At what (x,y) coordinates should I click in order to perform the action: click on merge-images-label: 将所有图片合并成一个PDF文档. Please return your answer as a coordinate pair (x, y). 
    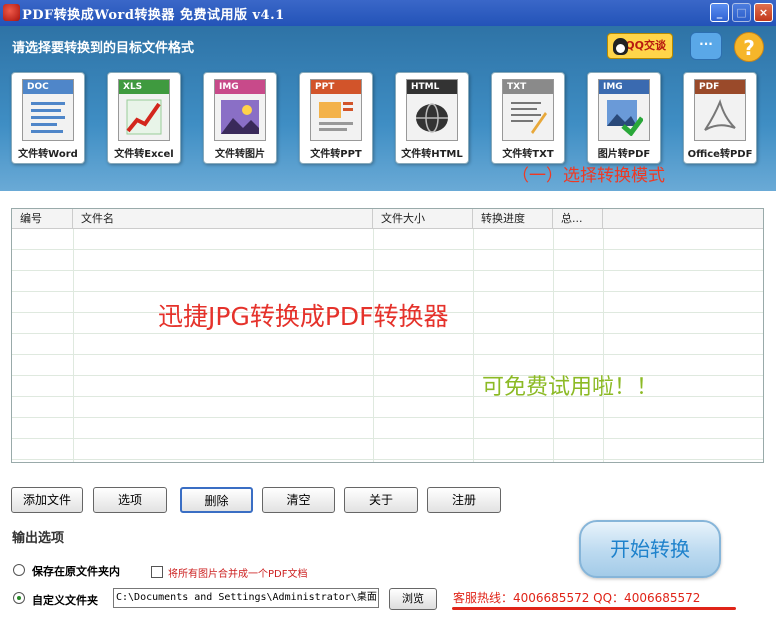
    Looking at the image, I should click on (238, 574).